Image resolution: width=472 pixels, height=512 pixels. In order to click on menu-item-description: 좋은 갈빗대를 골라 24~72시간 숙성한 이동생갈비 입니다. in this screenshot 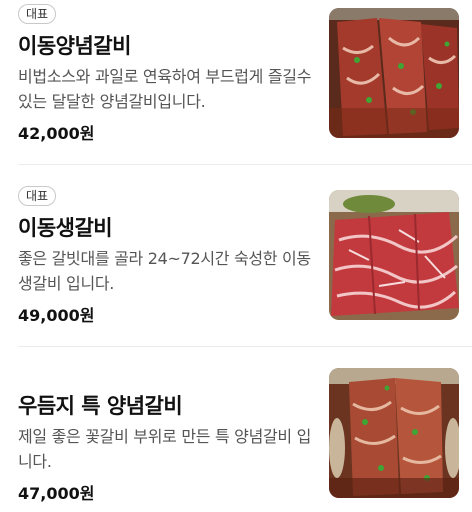, I will do `click(164, 271)`.